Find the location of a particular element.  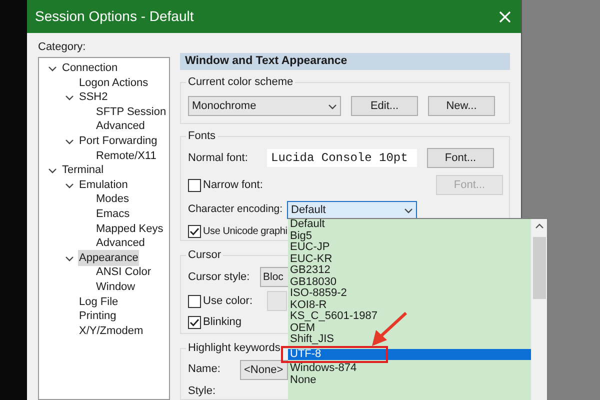

checkbox-label: Blinking is located at coordinates (222, 322).